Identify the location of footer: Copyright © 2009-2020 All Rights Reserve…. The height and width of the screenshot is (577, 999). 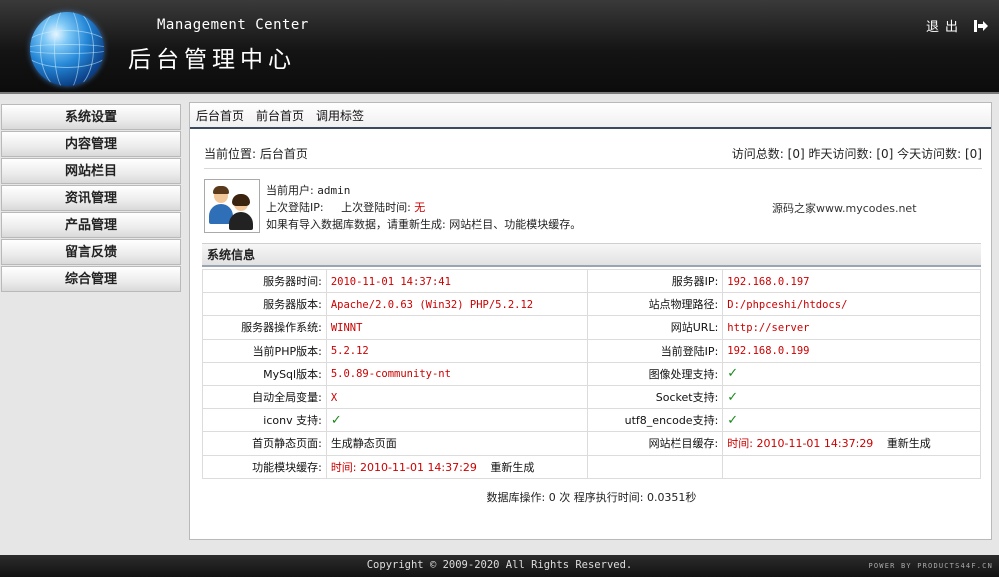
(499, 566).